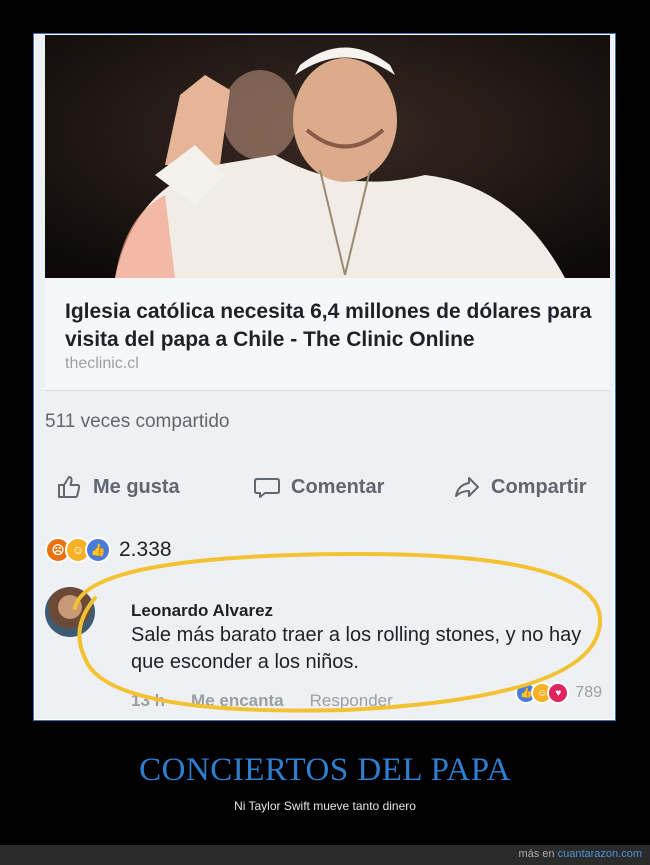 This screenshot has height=865, width=650. What do you see at coordinates (325, 806) in the screenshot?
I see `caption-subtitle: Ni Taylor Swift mueve tanto dinero` at bounding box center [325, 806].